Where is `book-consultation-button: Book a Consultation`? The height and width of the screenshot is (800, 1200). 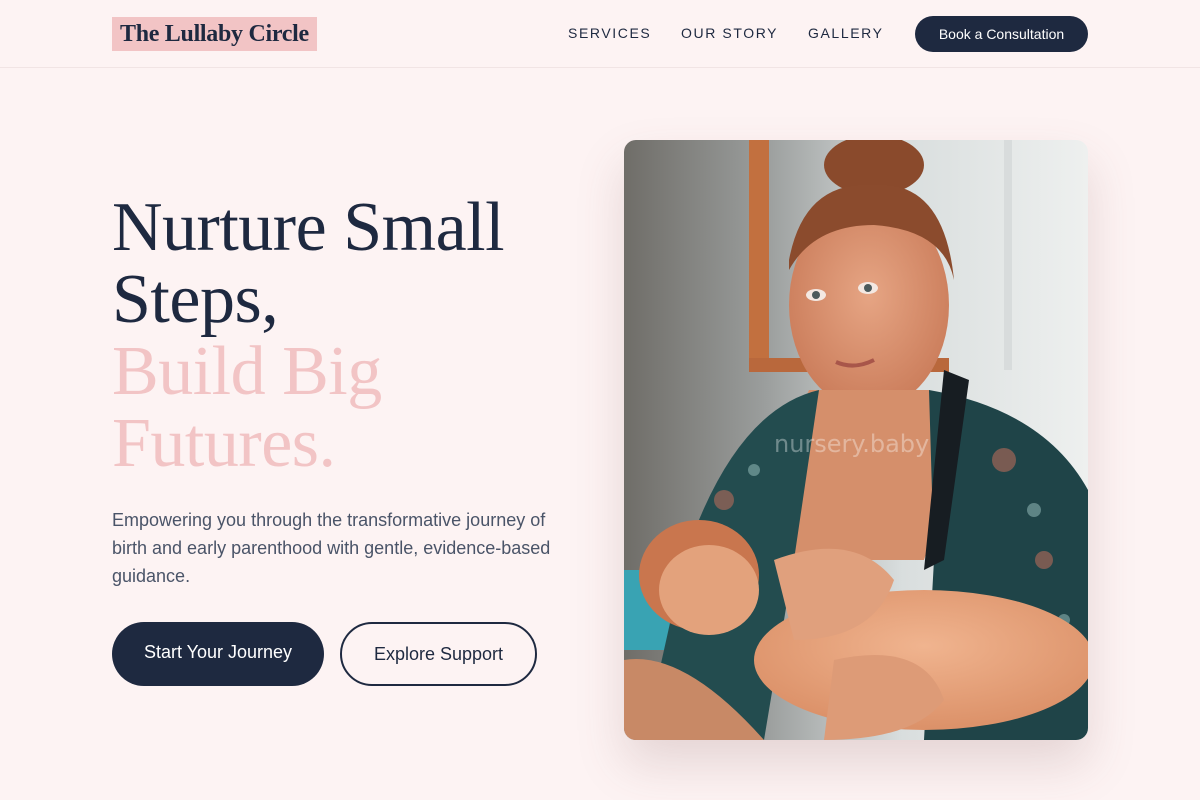 book-consultation-button: Book a Consultation is located at coordinates (1001, 34).